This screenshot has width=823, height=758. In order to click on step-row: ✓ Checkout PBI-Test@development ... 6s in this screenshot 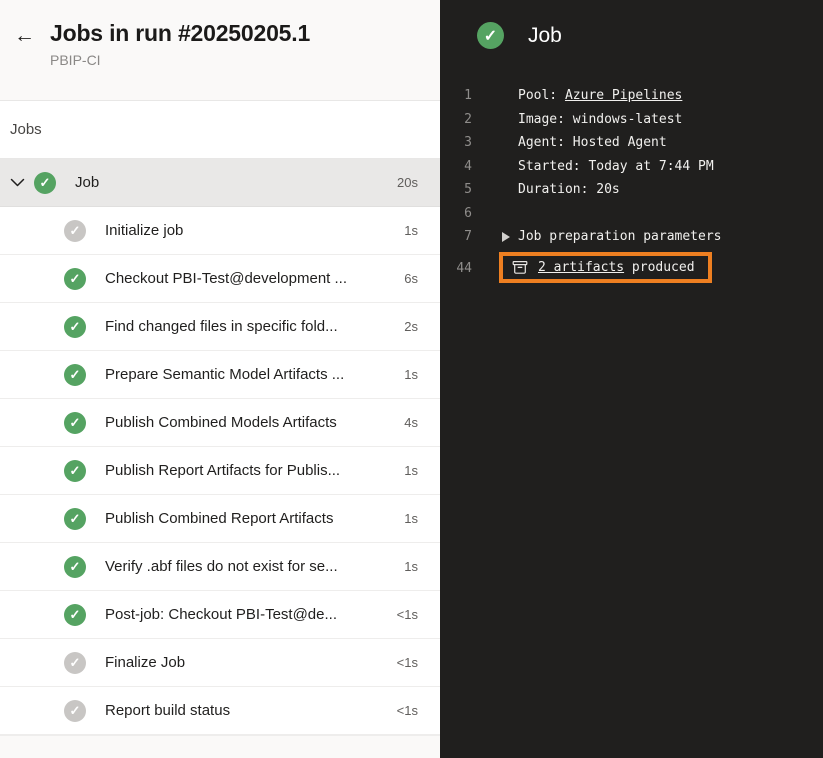, I will do `click(220, 279)`.